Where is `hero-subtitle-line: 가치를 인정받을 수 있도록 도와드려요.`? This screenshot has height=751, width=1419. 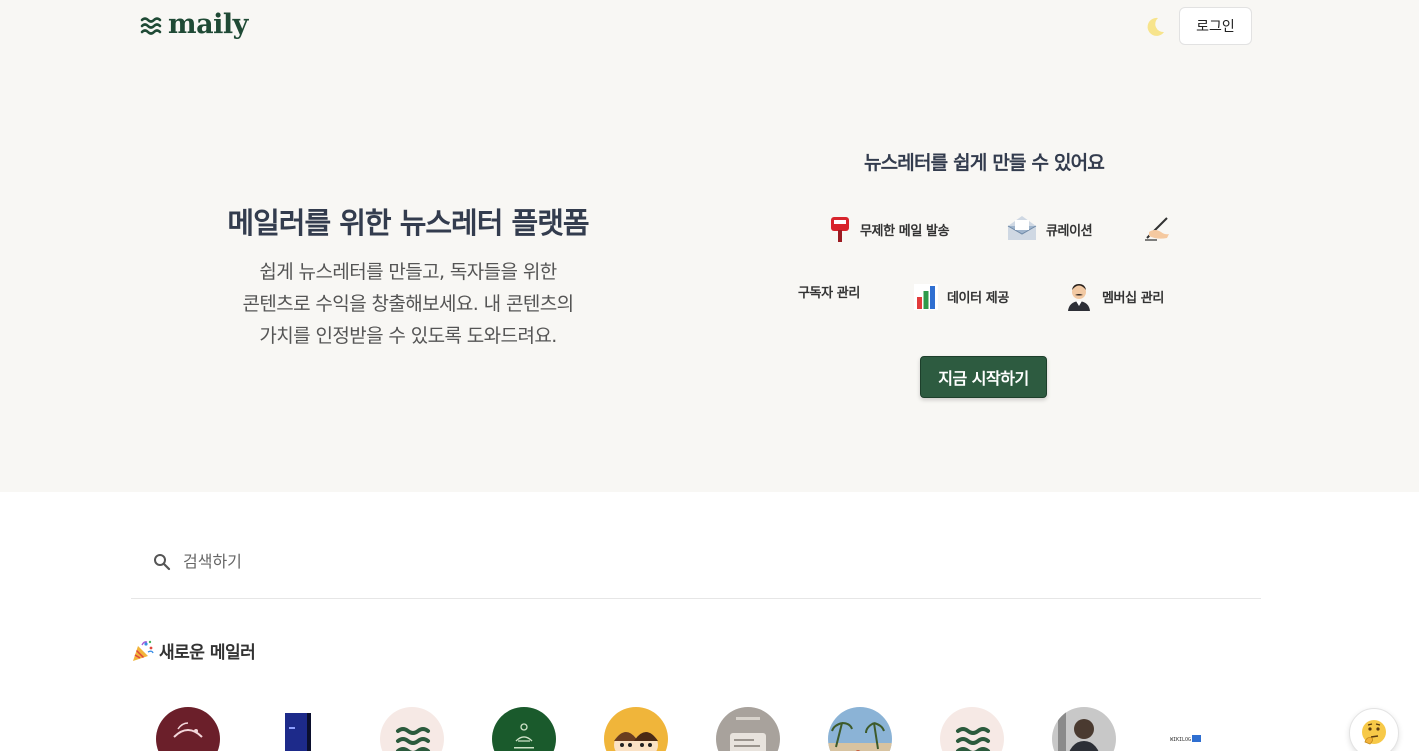
hero-subtitle-line: 가치를 인정받을 수 있도록 도와드려요. is located at coordinates (408, 336).